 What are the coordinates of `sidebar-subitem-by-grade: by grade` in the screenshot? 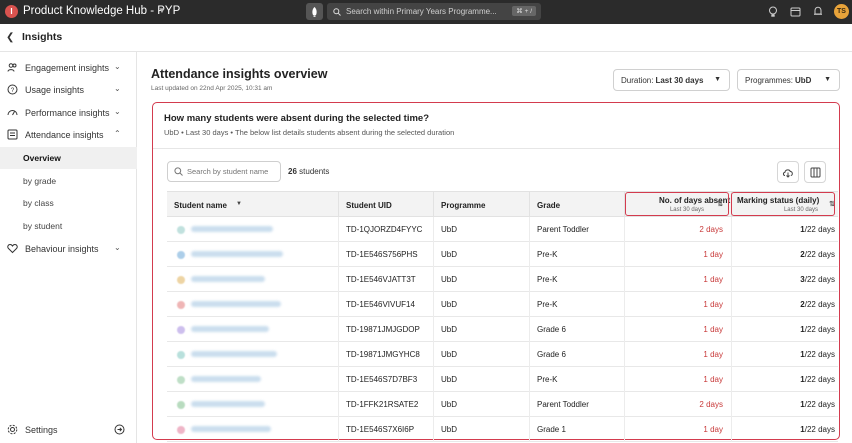 It's located at (68, 181).